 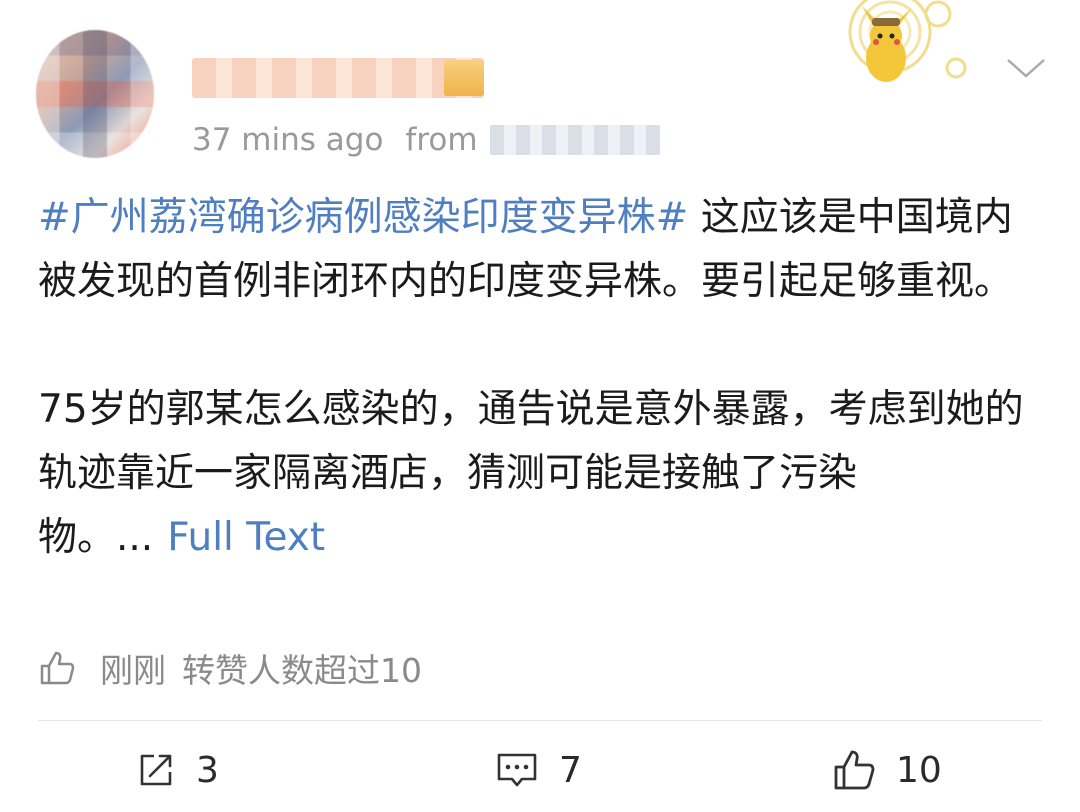 I want to click on likes-summary: 刚刚 转赞人数超过10, so click(x=230, y=668).